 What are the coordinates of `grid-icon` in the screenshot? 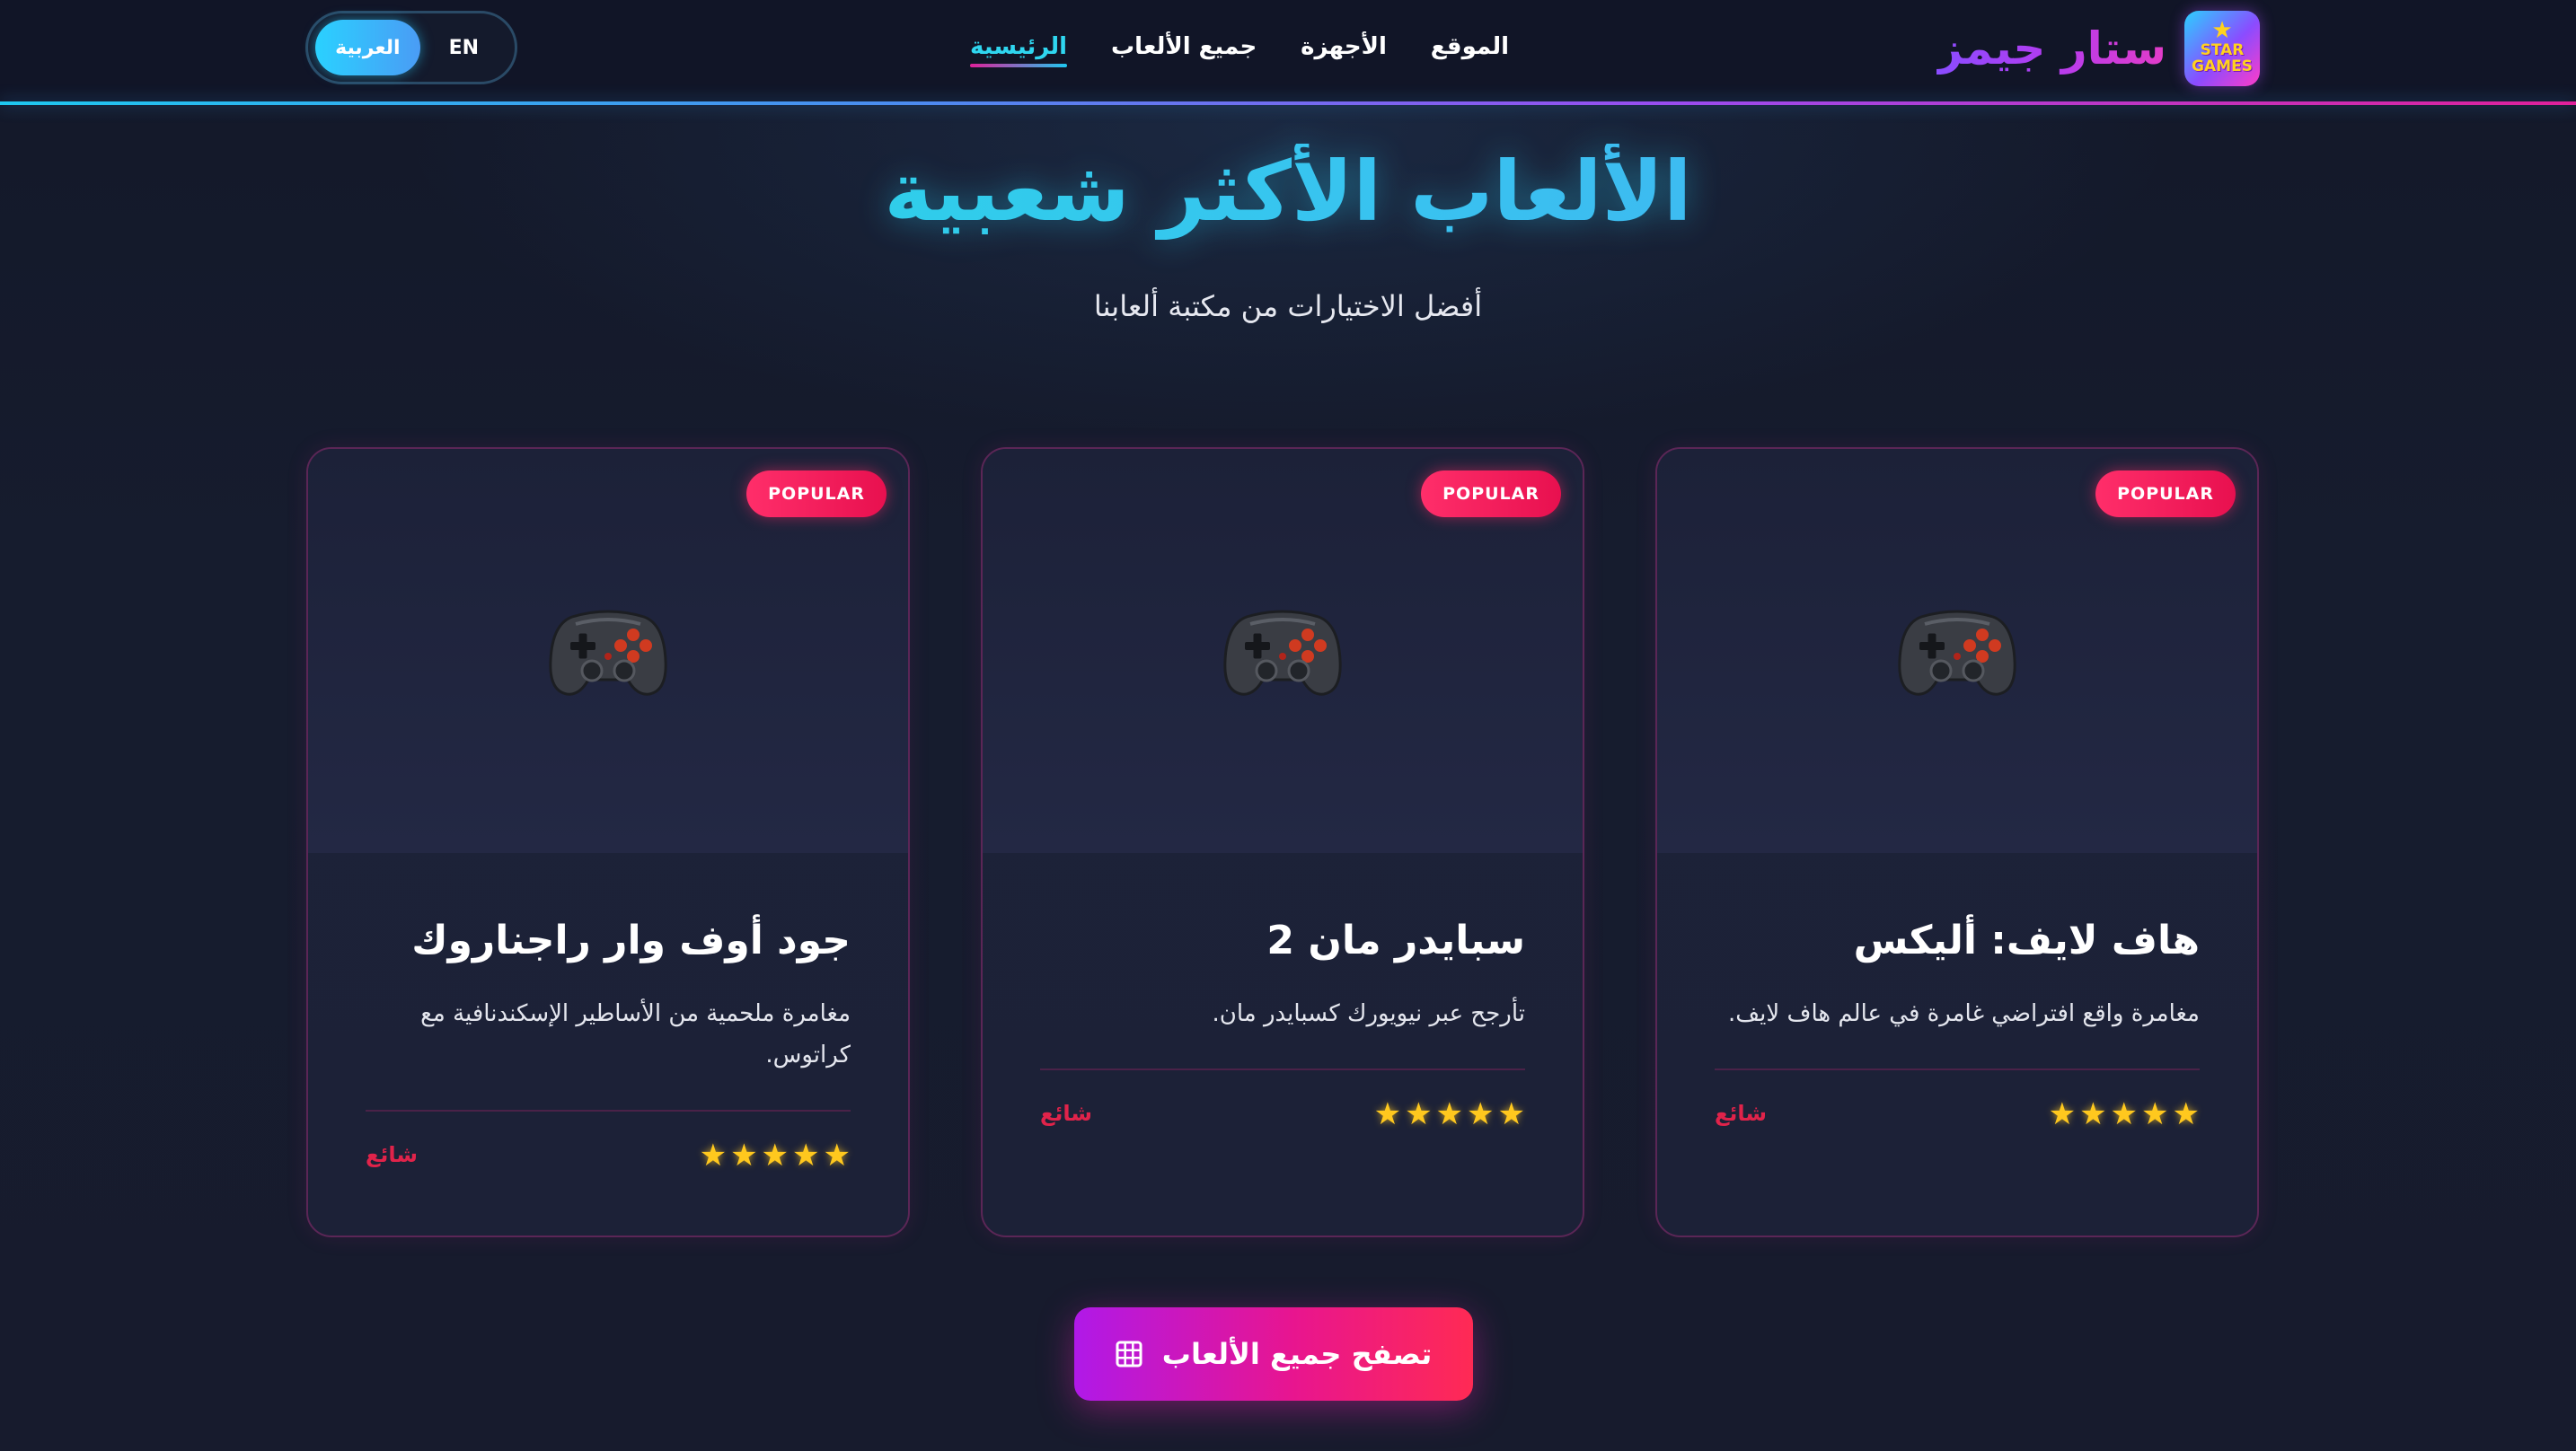 It's located at (1129, 1354).